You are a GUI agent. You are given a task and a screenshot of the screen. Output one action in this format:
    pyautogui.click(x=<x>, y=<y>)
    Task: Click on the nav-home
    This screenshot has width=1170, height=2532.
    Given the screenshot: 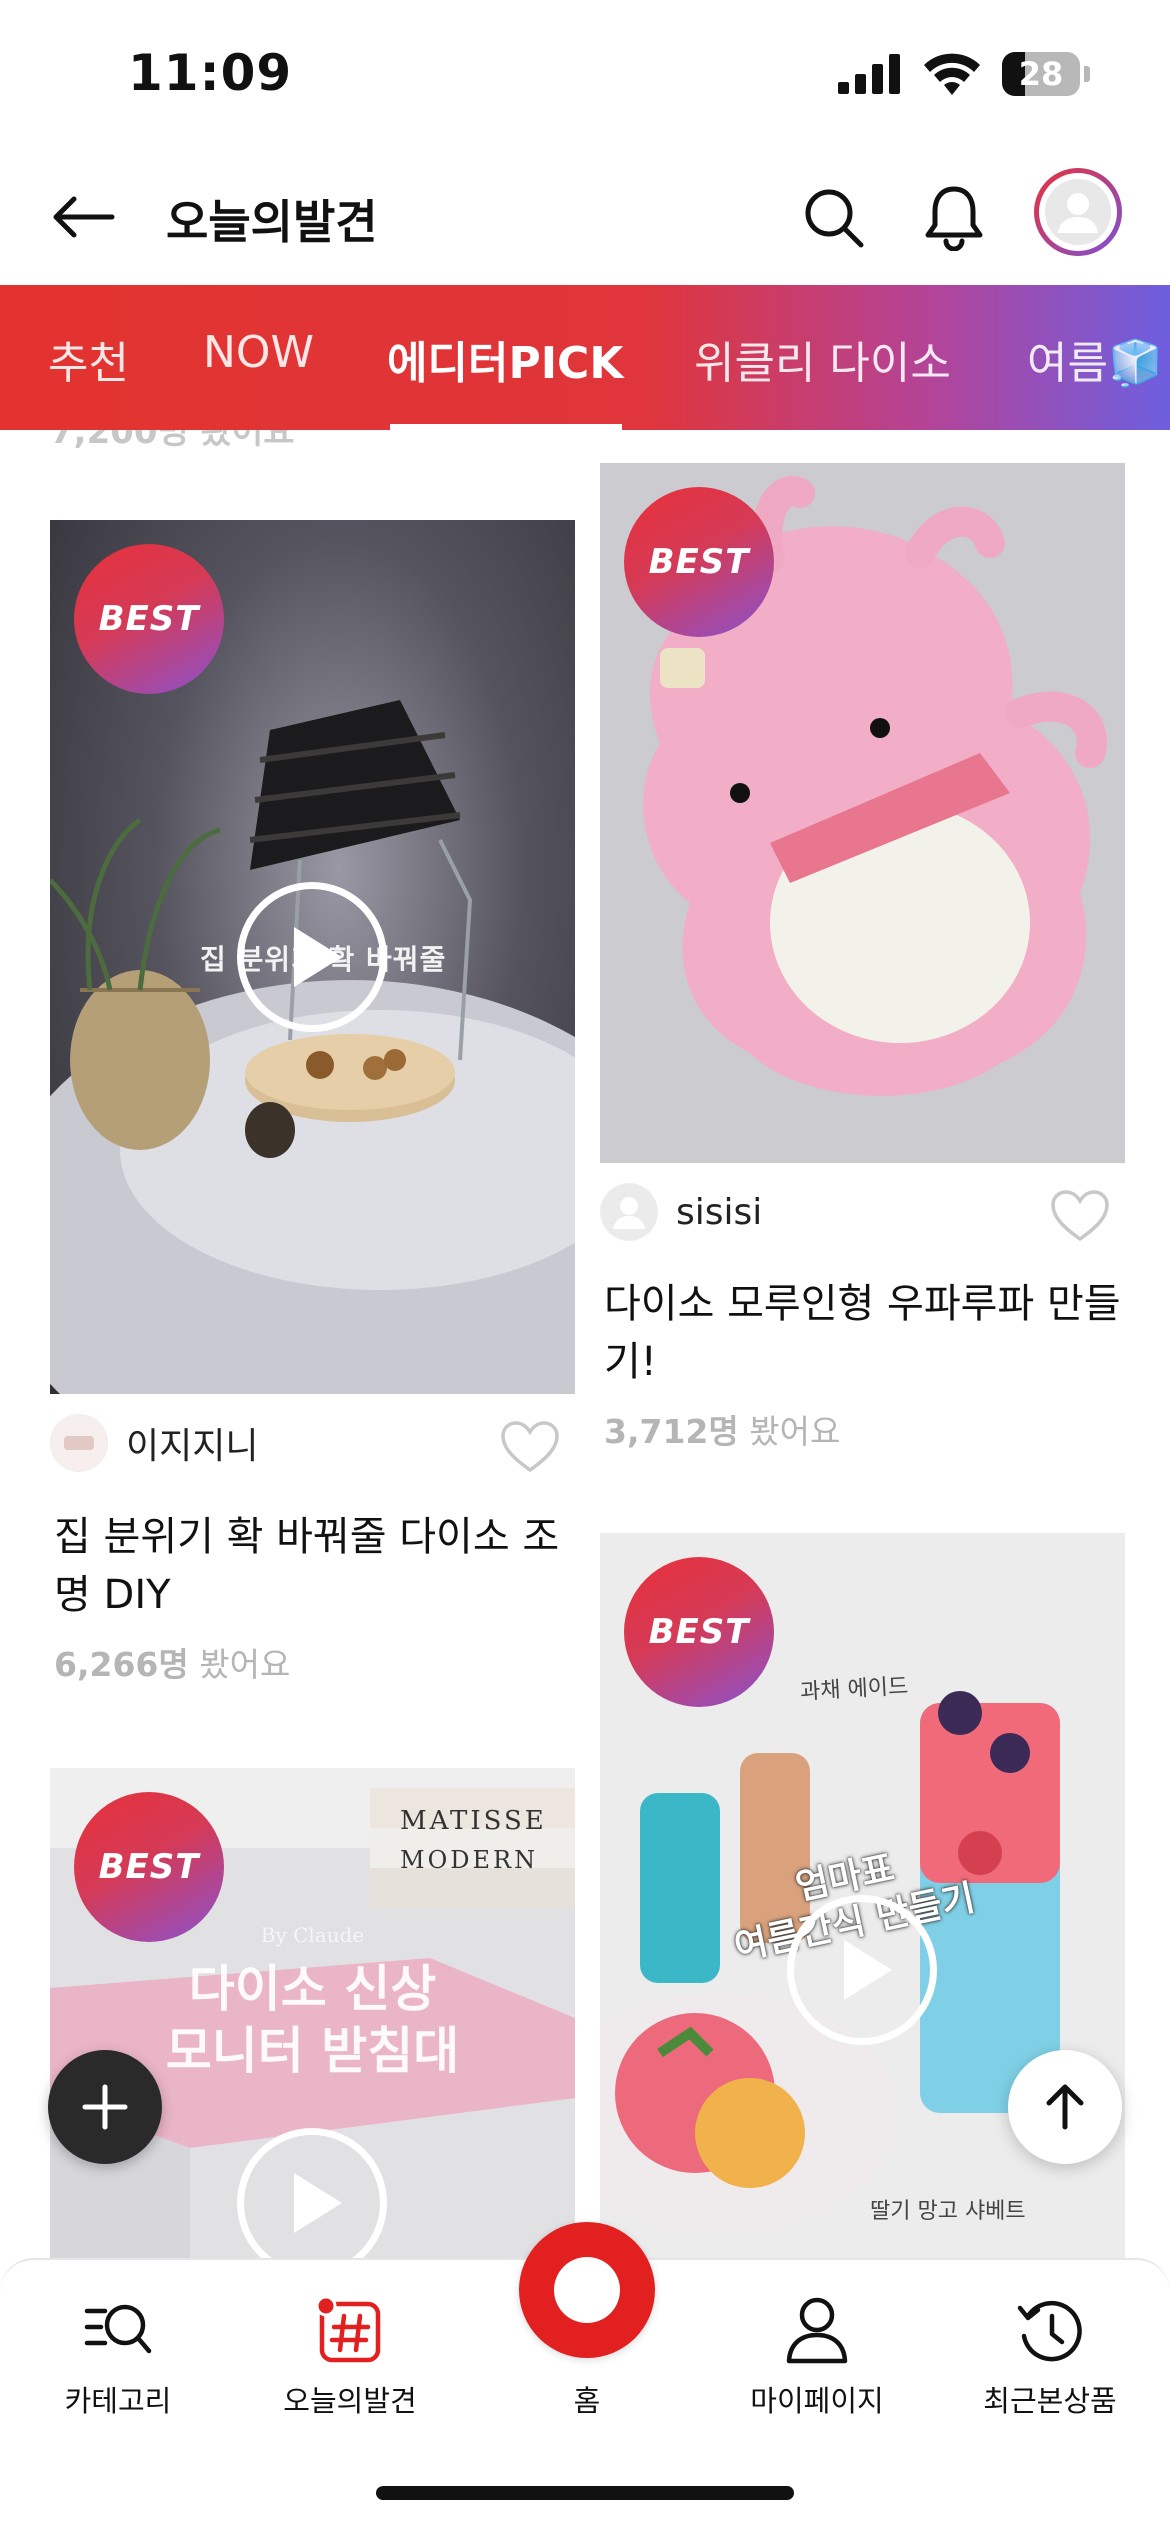 What is the action you would take?
    pyautogui.click(x=587, y=2290)
    